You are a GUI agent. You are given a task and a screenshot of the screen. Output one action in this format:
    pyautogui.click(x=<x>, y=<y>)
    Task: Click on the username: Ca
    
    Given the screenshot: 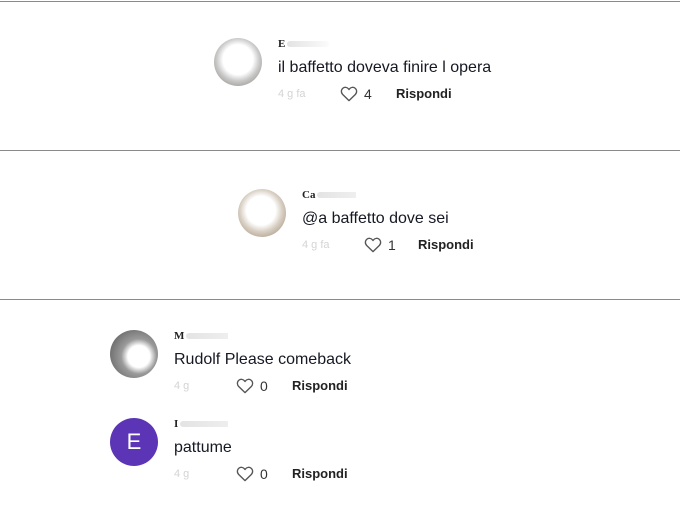 What is the action you would take?
    pyautogui.click(x=329, y=196)
    